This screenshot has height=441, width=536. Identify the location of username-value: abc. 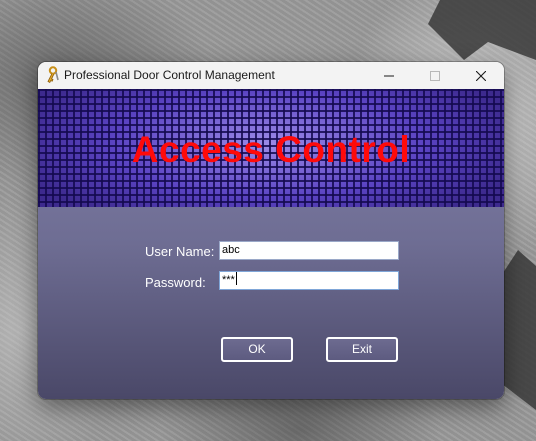
(231, 250).